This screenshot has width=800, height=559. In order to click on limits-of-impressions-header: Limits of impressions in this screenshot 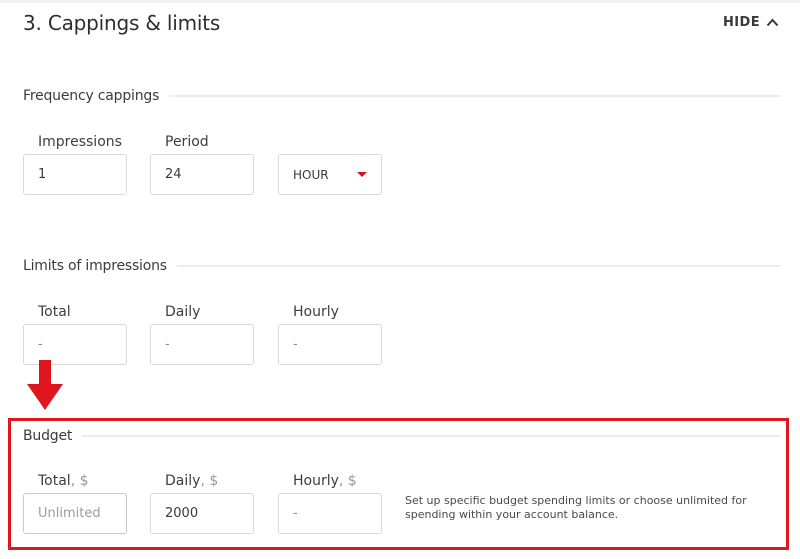, I will do `click(402, 266)`.